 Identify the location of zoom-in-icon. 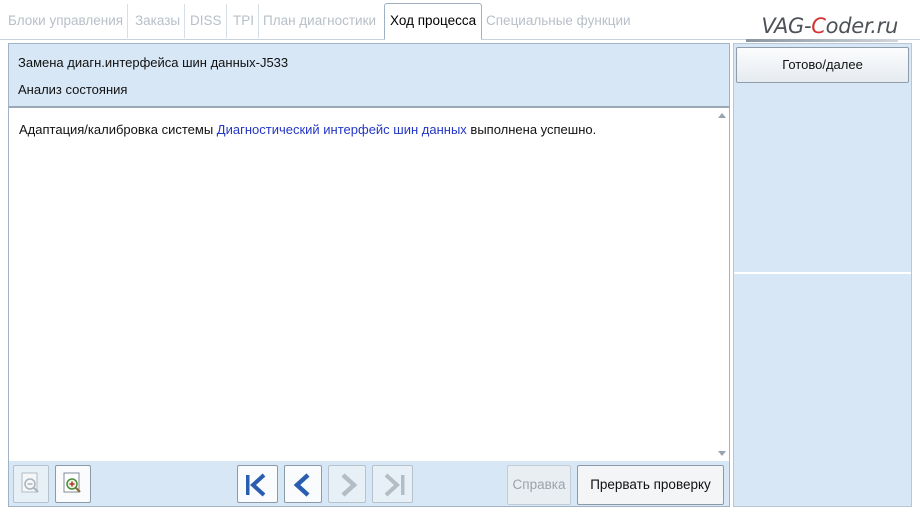
(72, 482).